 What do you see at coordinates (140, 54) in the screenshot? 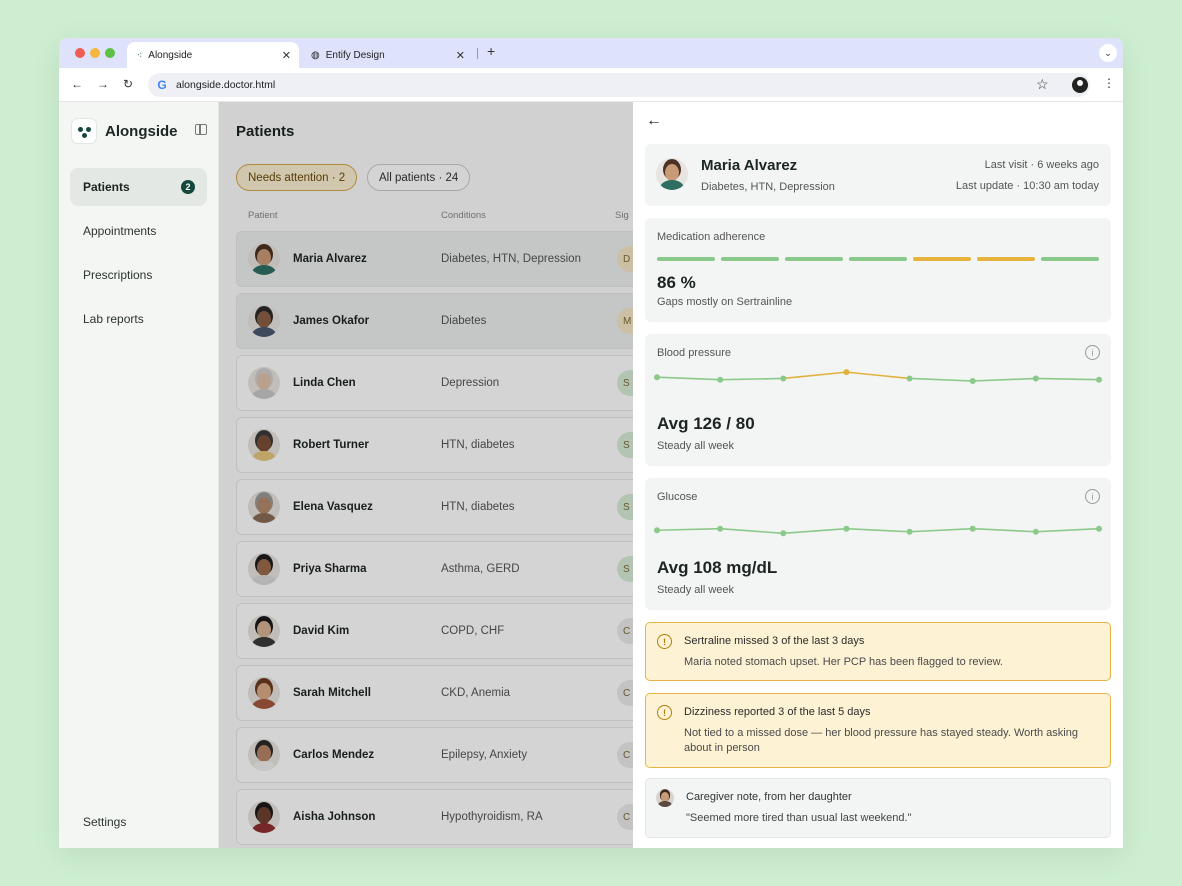
I see `alongside-favicon-icon: ⁖` at bounding box center [140, 54].